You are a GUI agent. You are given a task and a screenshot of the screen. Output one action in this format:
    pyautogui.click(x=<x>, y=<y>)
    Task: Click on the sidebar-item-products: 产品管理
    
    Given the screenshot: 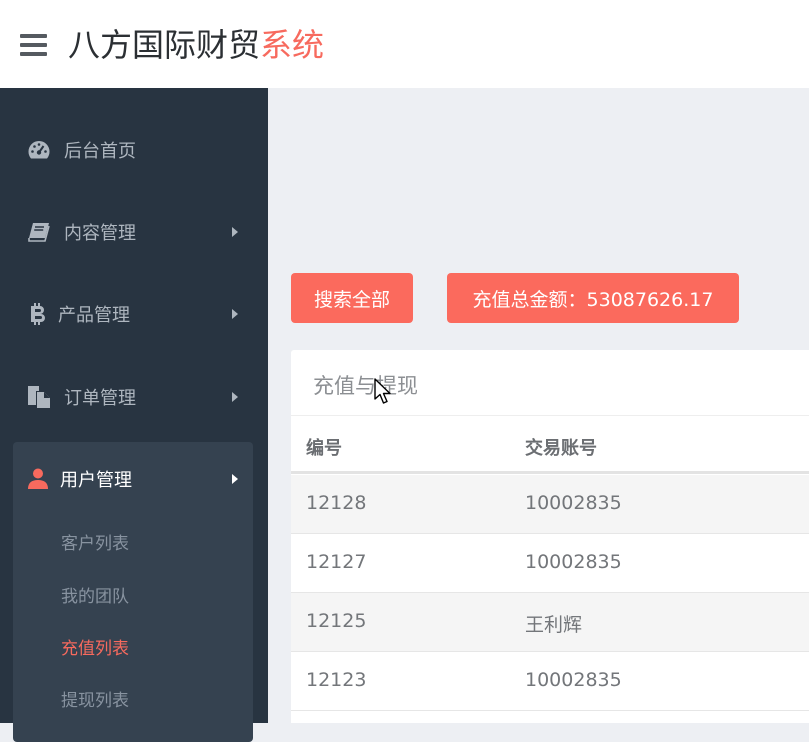 What is the action you would take?
    pyautogui.click(x=134, y=314)
    